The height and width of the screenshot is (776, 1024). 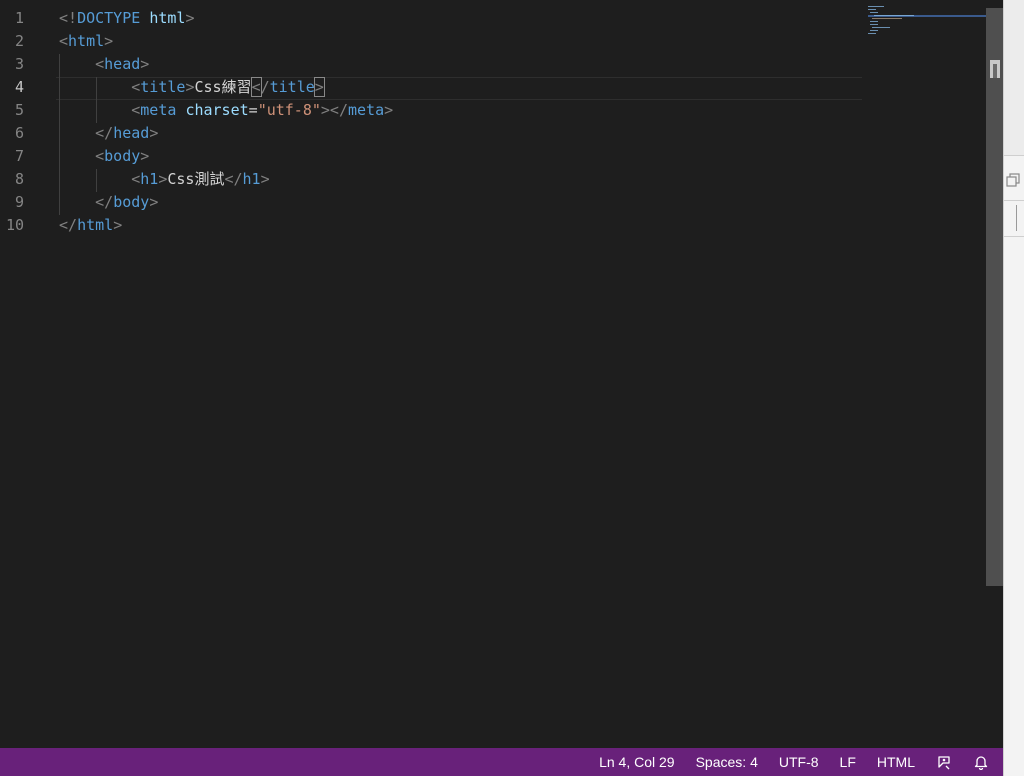 I want to click on code-content: <!DOCTYPE html>, so click(x=126, y=18).